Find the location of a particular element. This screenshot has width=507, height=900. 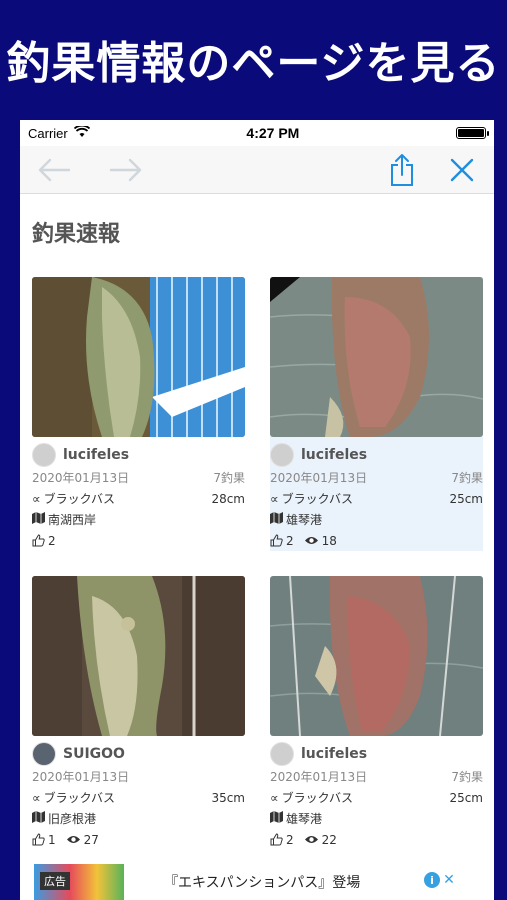

close-icon is located at coordinates (462, 170).